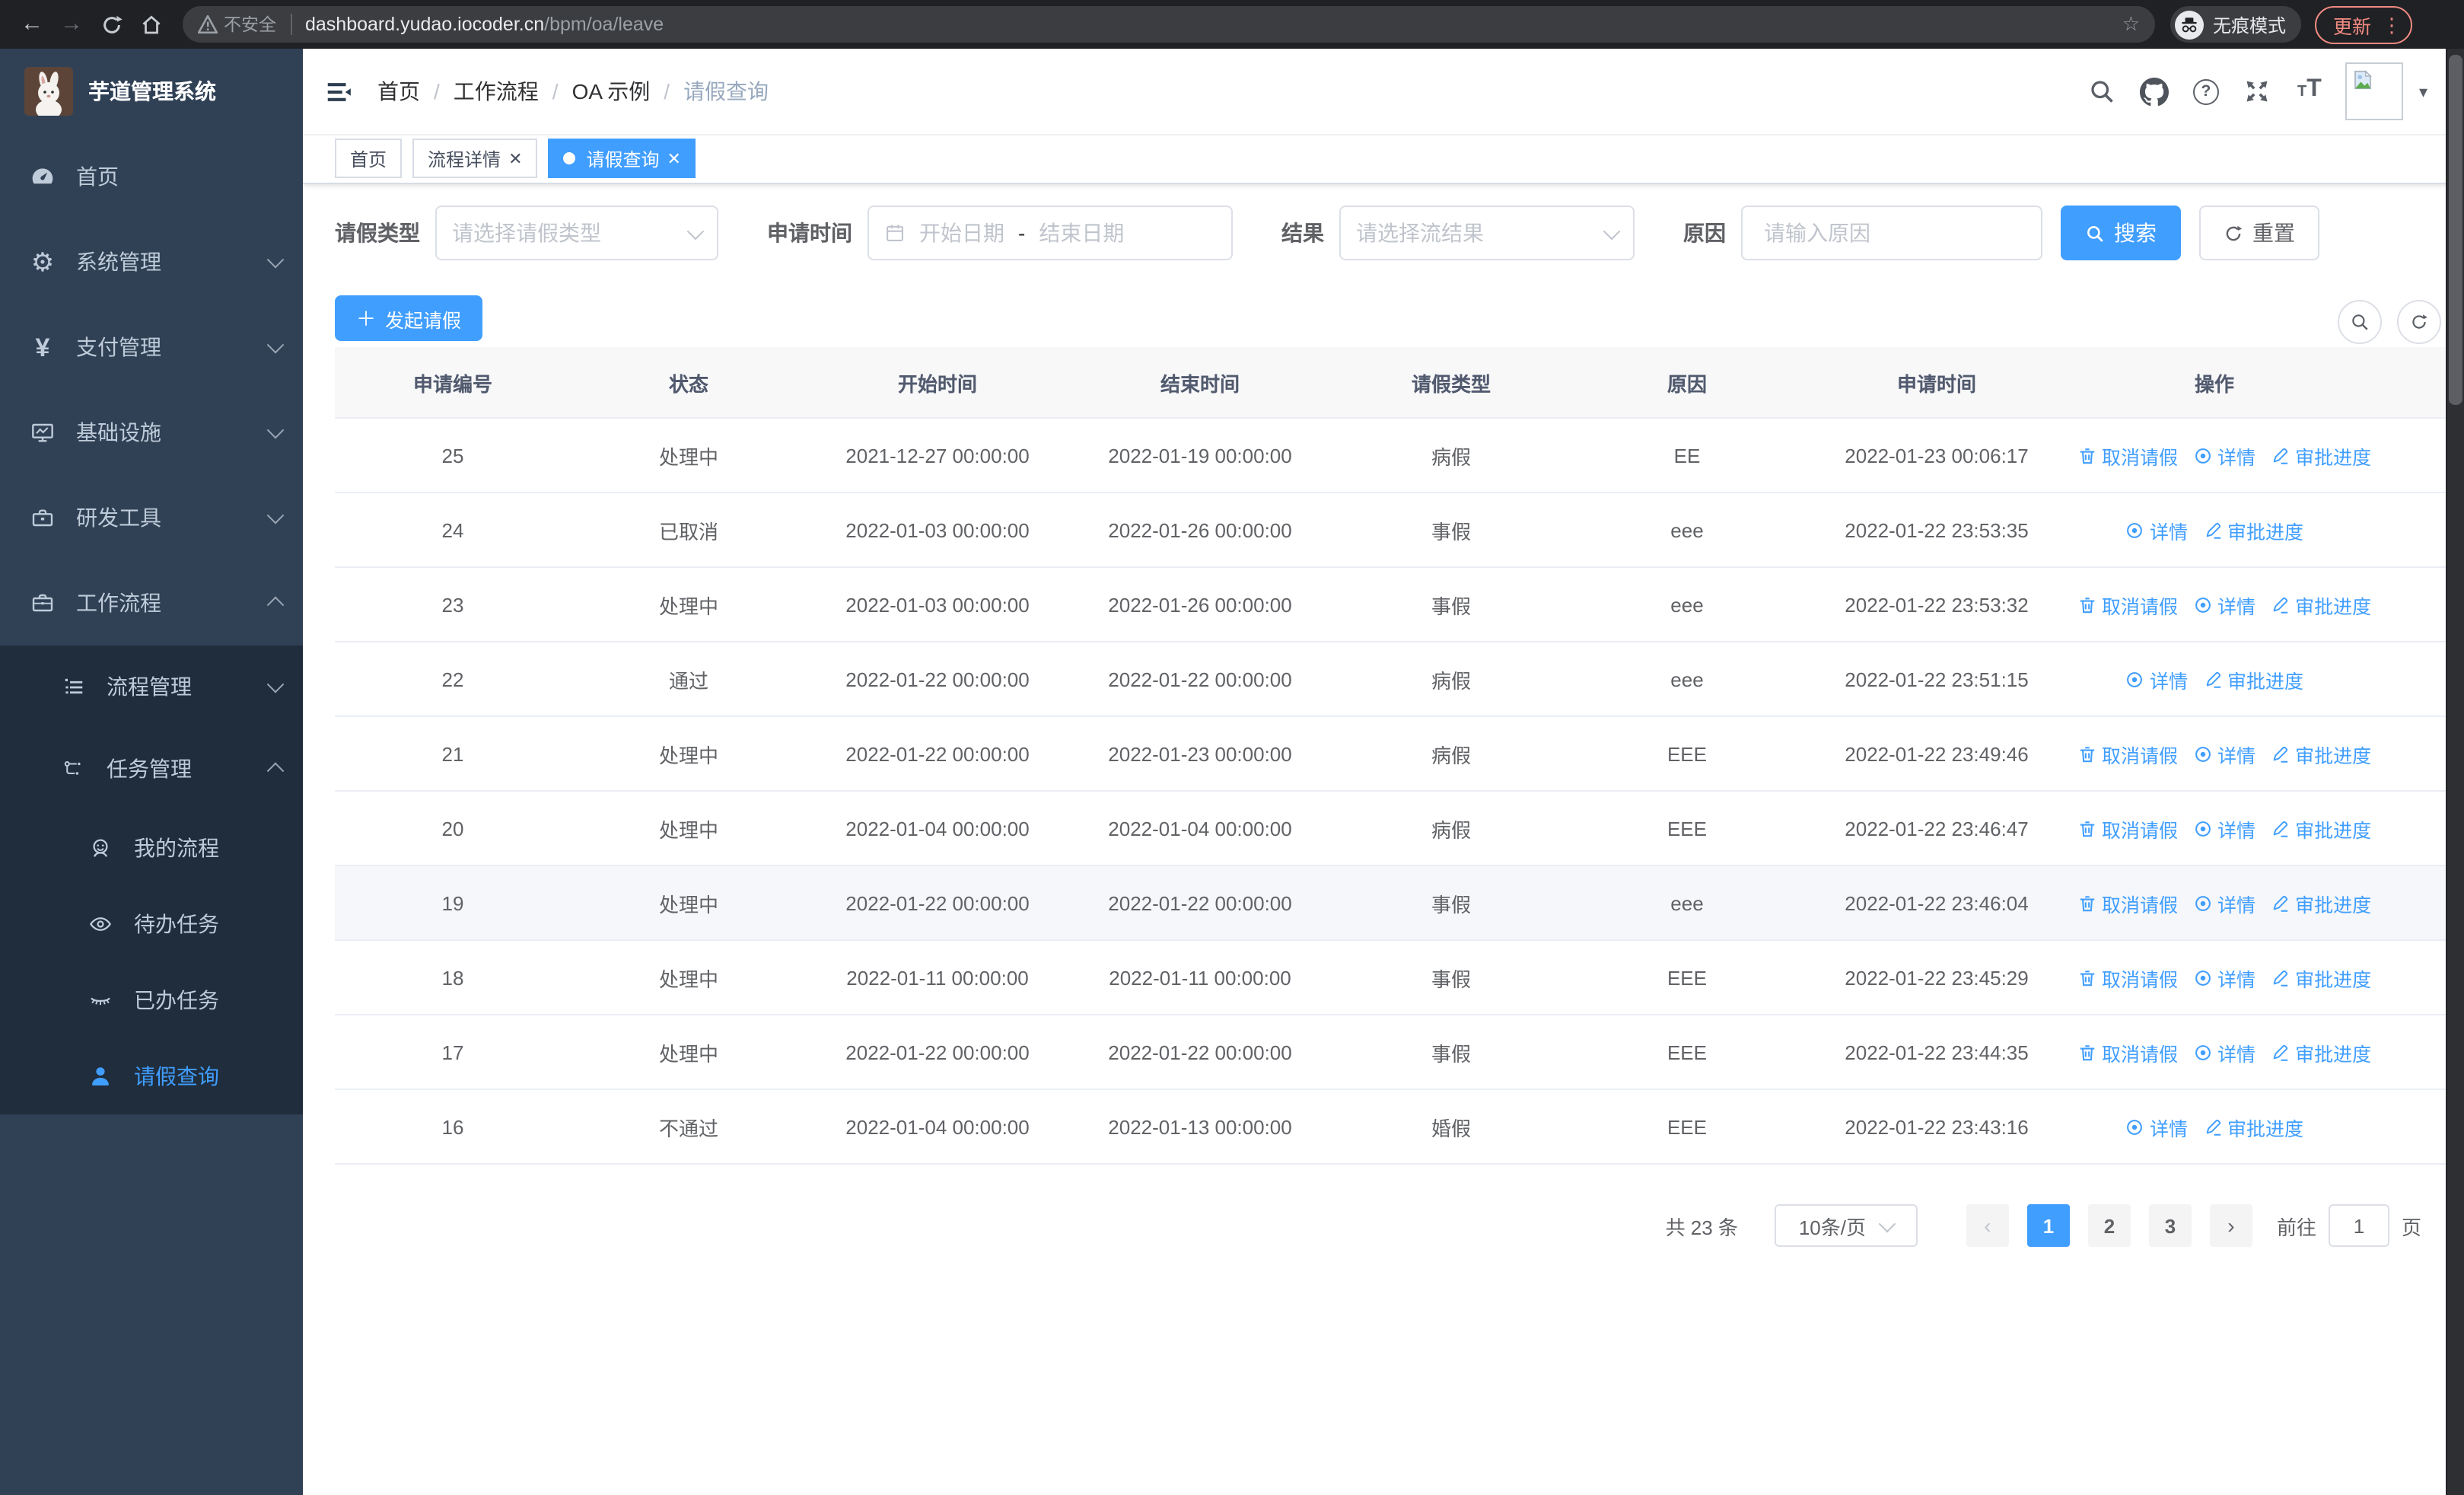  What do you see at coordinates (622, 158) in the screenshot?
I see `tag-leave-query: 请假查询 ✕` at bounding box center [622, 158].